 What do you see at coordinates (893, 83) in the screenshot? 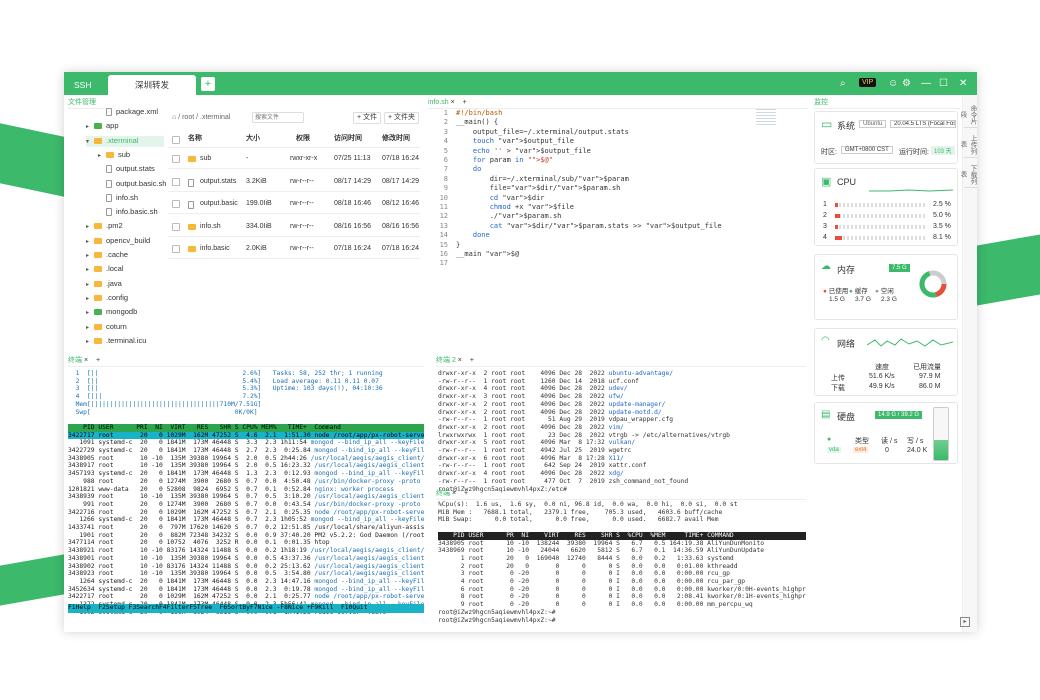
I see `user-icon: ☺` at bounding box center [893, 83].